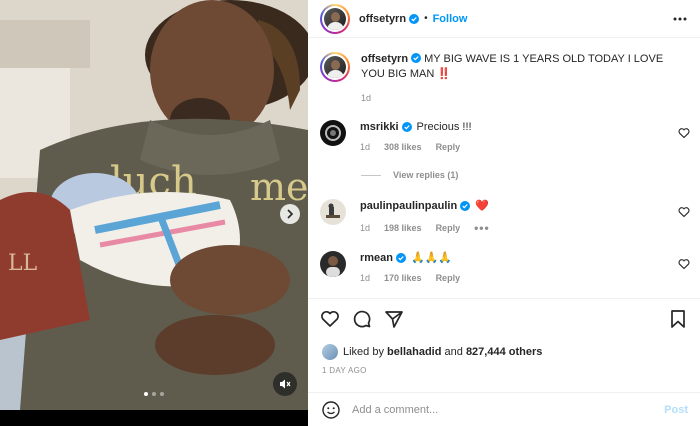 The height and width of the screenshot is (426, 700). Describe the element at coordinates (330, 319) in the screenshot. I see `like-button-heart-icon` at that location.